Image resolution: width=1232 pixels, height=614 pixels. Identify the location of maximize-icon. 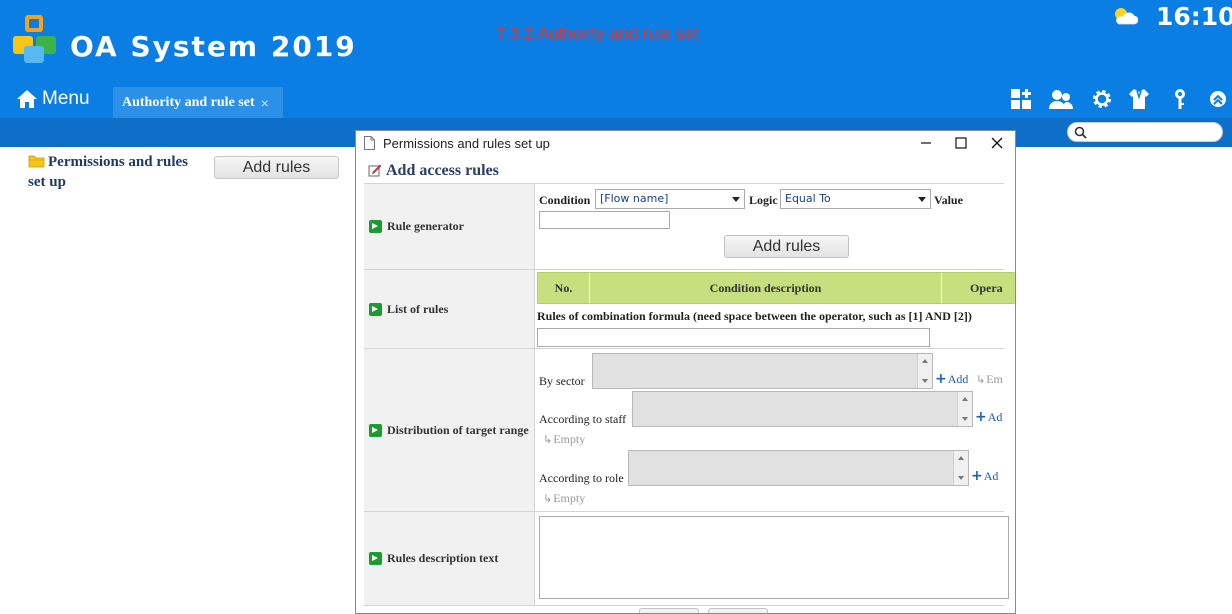
(961, 143).